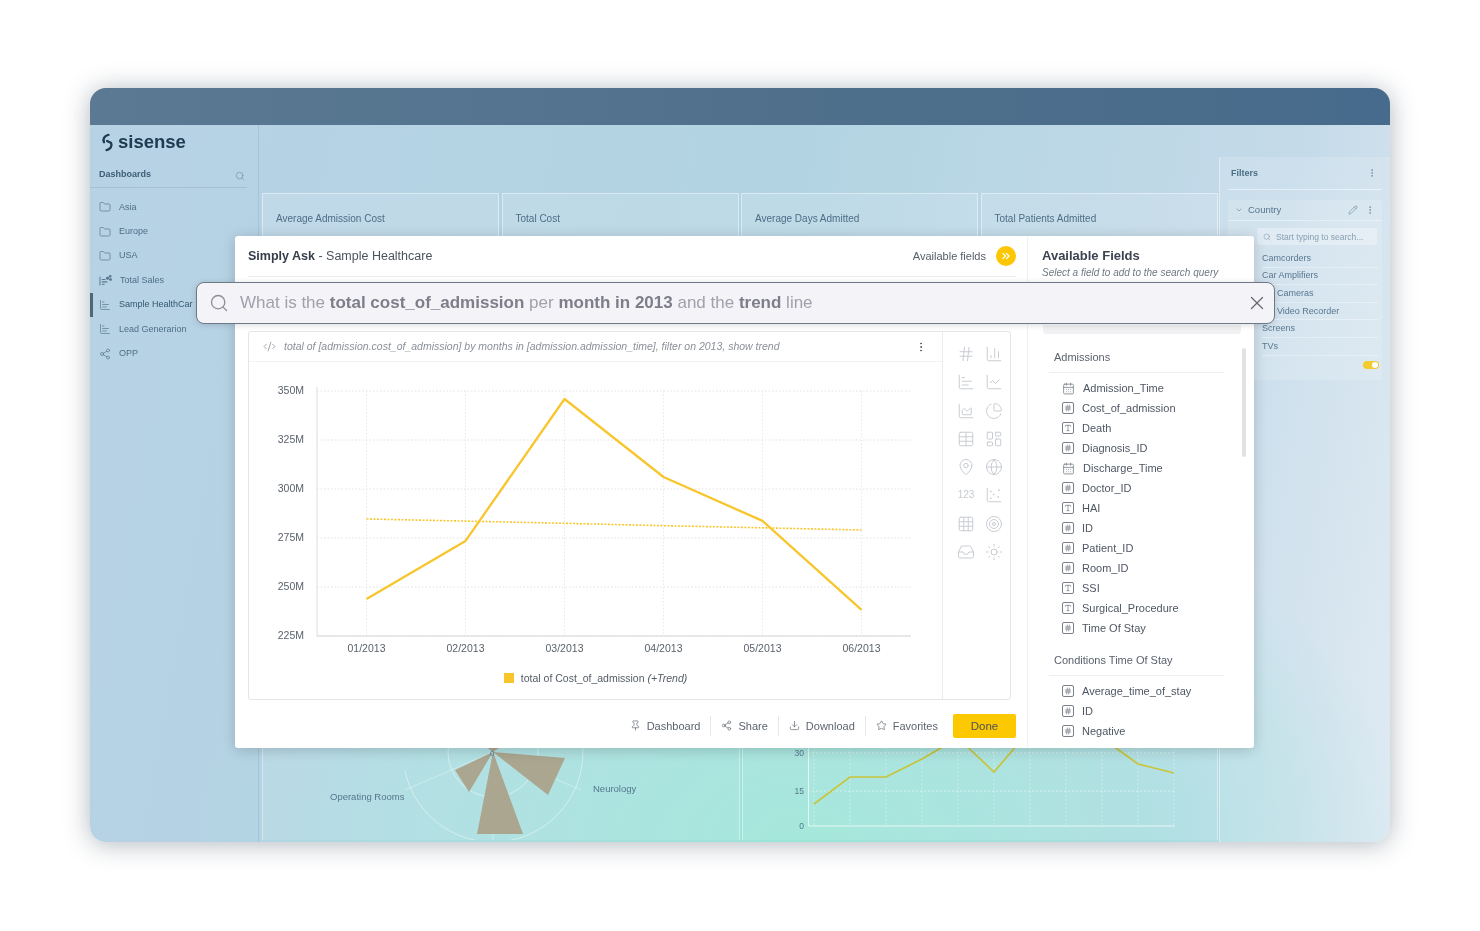  Describe the element at coordinates (290, 536) in the screenshot. I see `y-axis-label: 275M` at that location.